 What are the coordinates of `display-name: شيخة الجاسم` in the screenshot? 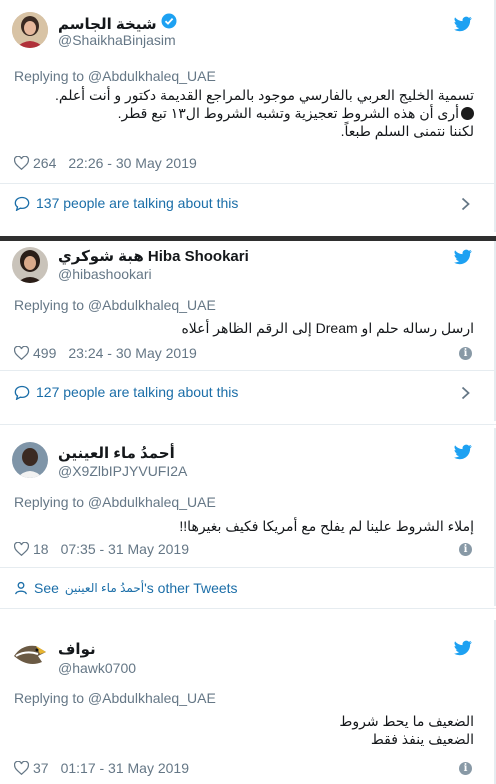 It's located at (107, 24).